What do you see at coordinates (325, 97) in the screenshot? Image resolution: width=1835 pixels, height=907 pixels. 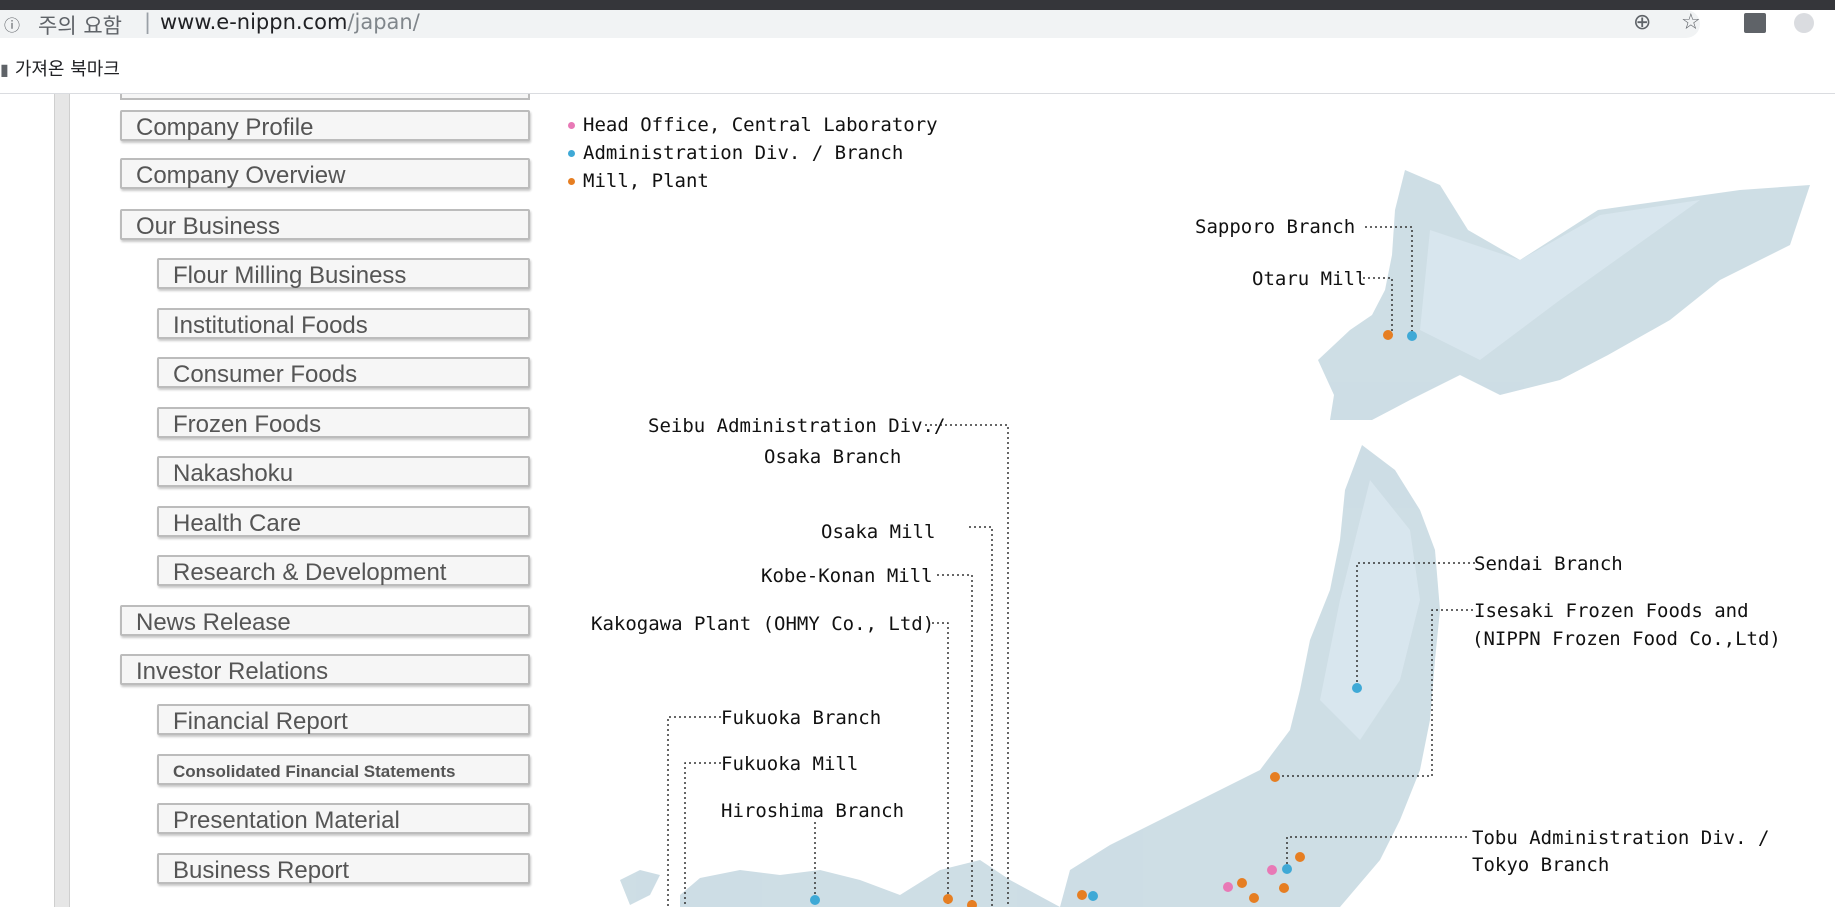 I see `nav-button-partial` at bounding box center [325, 97].